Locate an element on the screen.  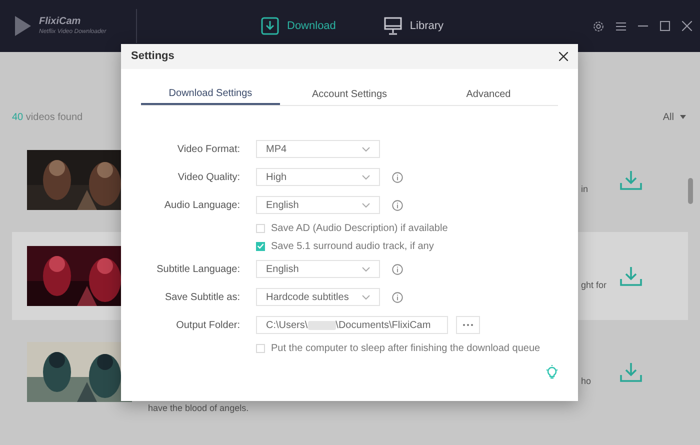
menu-icon is located at coordinates (621, 26).